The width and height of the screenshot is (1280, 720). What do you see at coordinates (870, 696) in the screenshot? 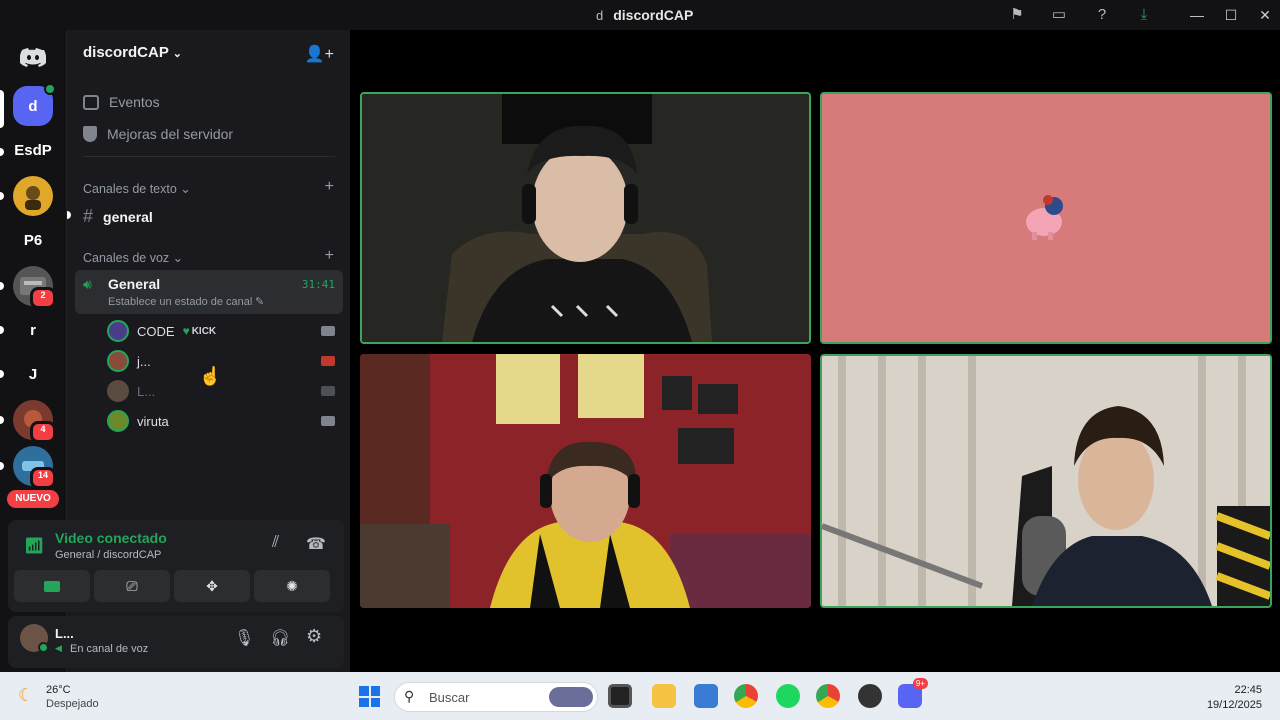
I see `app-icon` at bounding box center [870, 696].